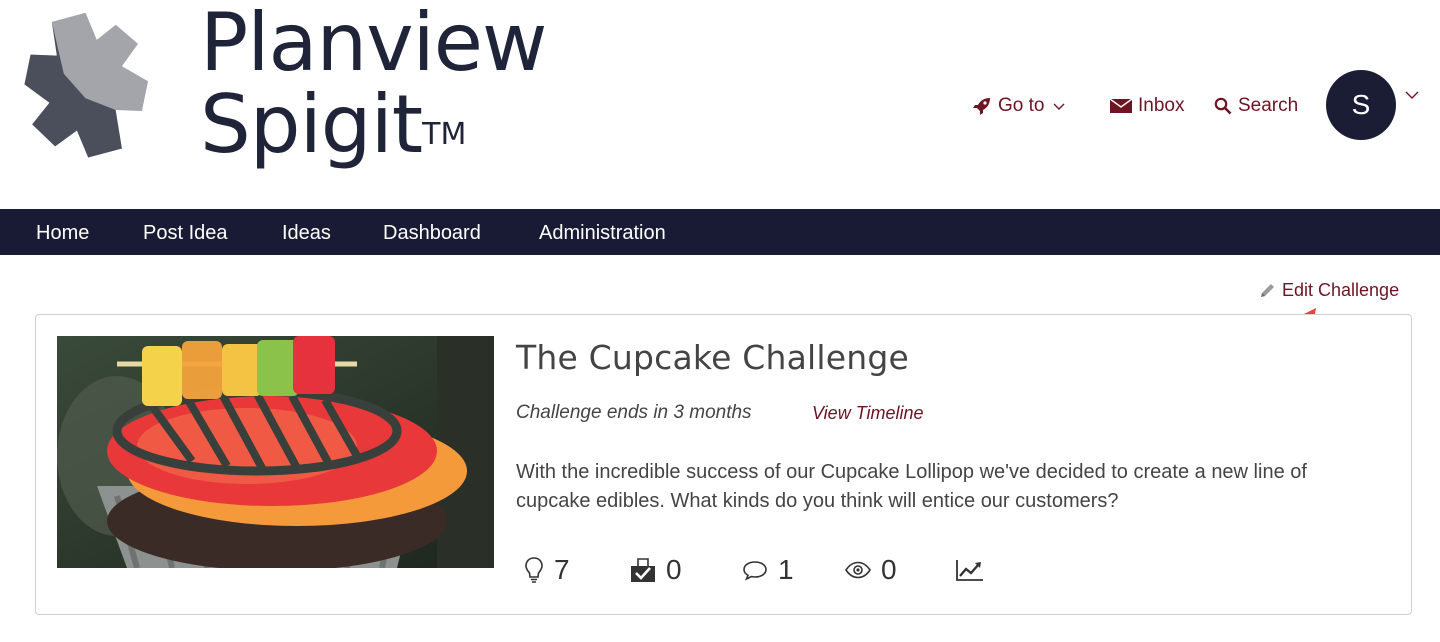 This screenshot has width=1440, height=642. I want to click on lightbulb-icon, so click(534, 570).